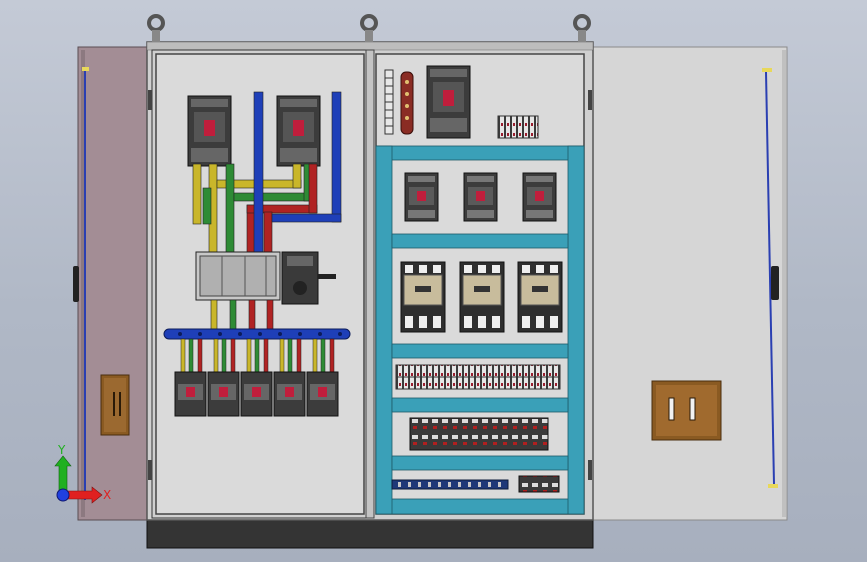 The image size is (867, 562). I want to click on terminal-strip-vertical, so click(389, 102).